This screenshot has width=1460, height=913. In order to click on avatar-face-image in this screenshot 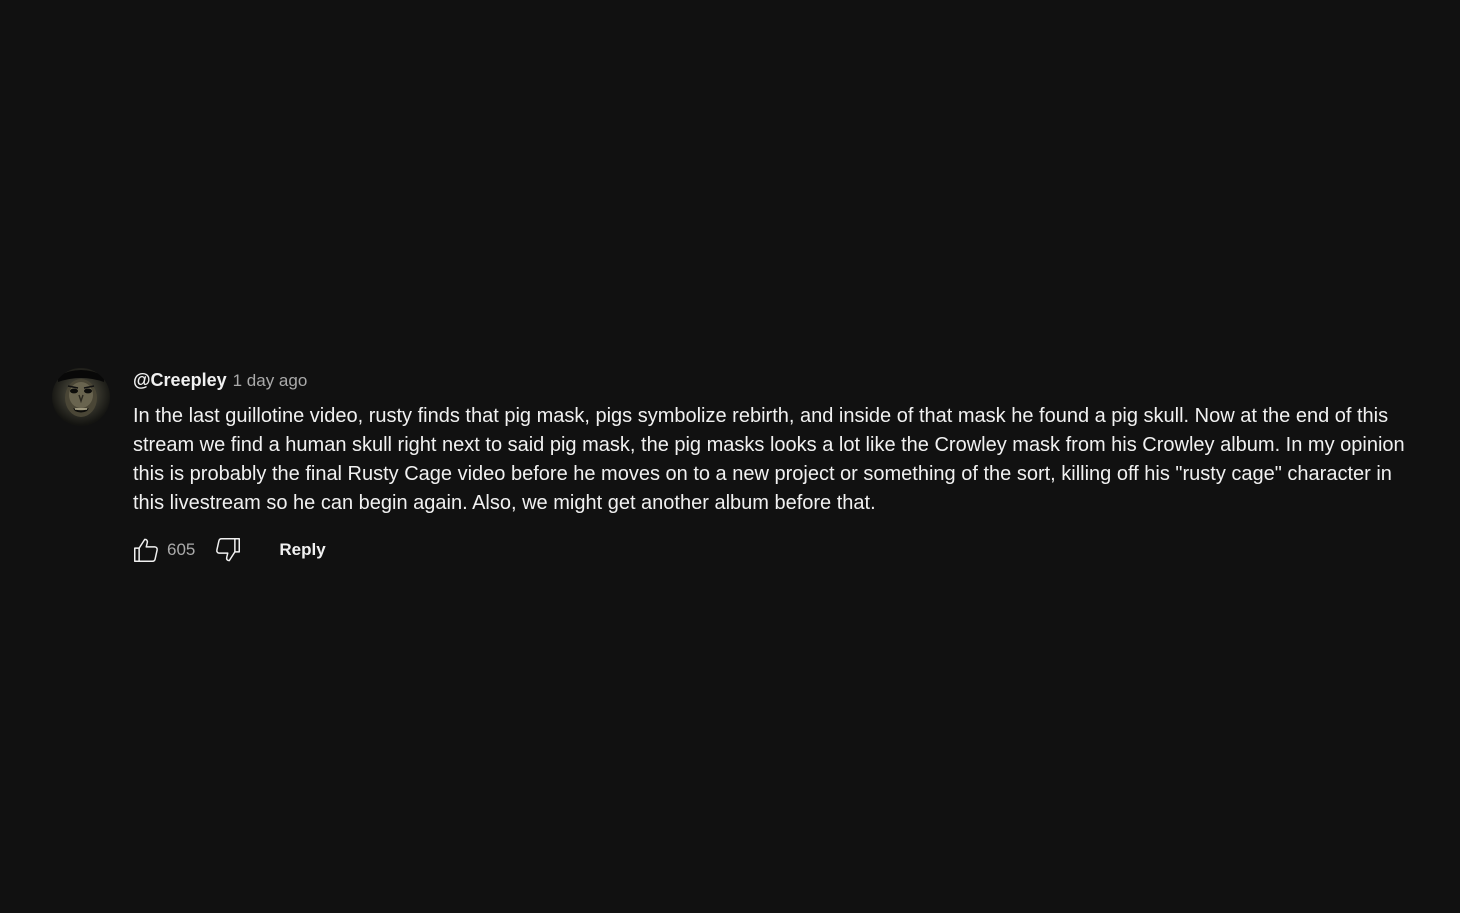, I will do `click(81, 393)`.